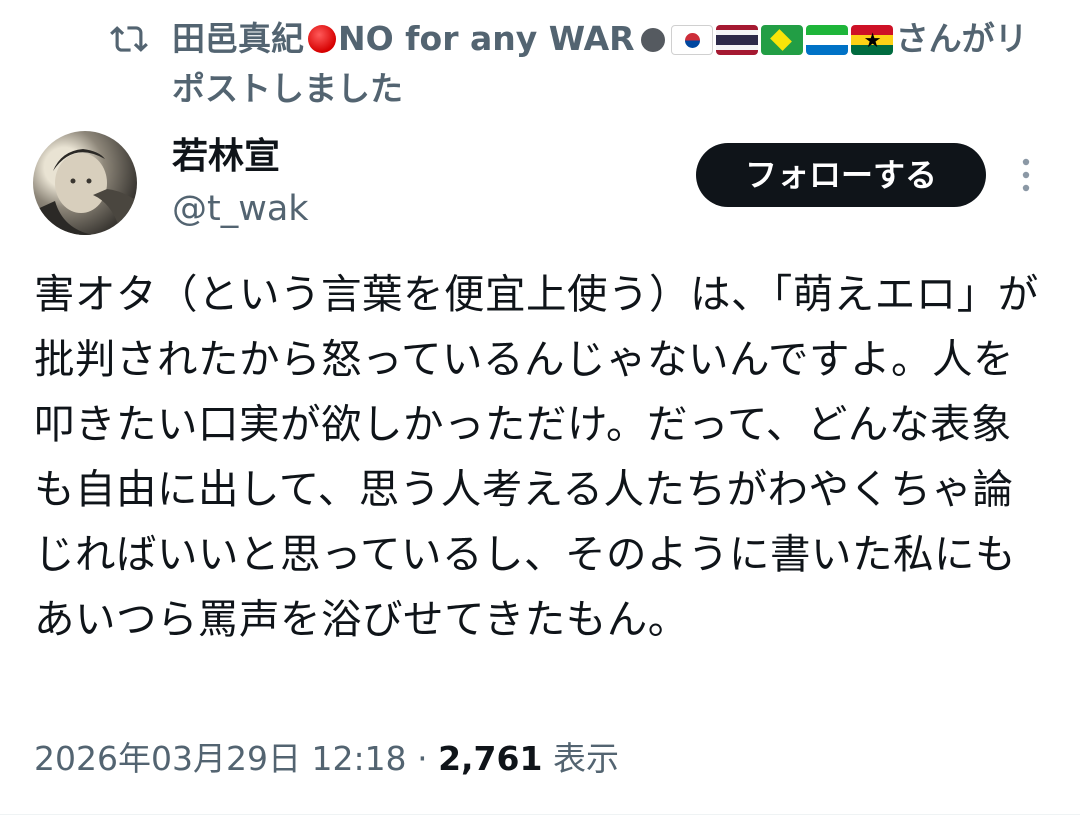  I want to click on reposter-name: 田邑真紀, so click(238, 38).